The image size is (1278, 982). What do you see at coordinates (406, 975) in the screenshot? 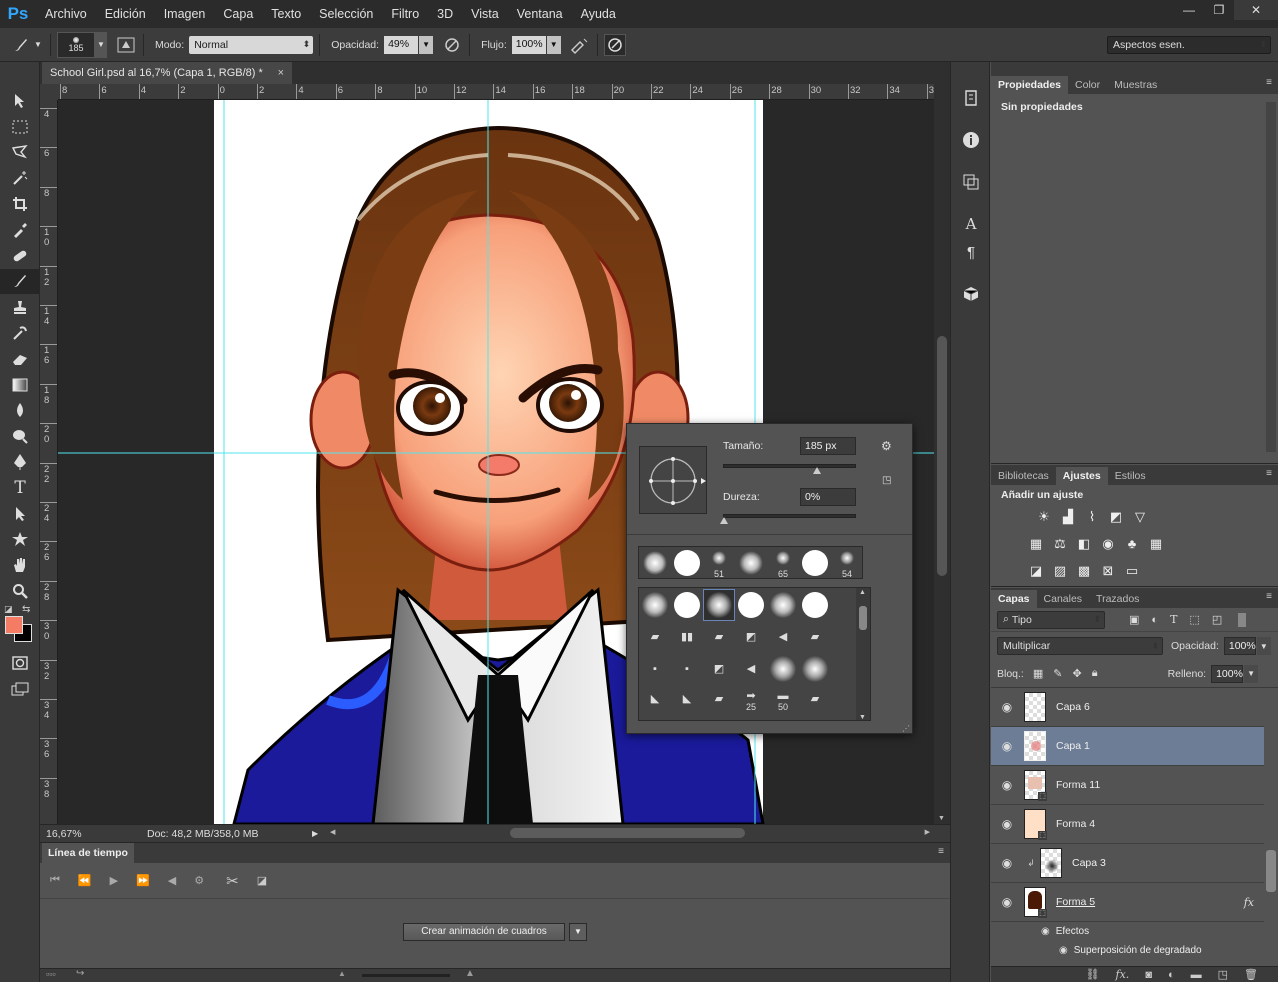
I see `timeline-zoom-slider` at bounding box center [406, 975].